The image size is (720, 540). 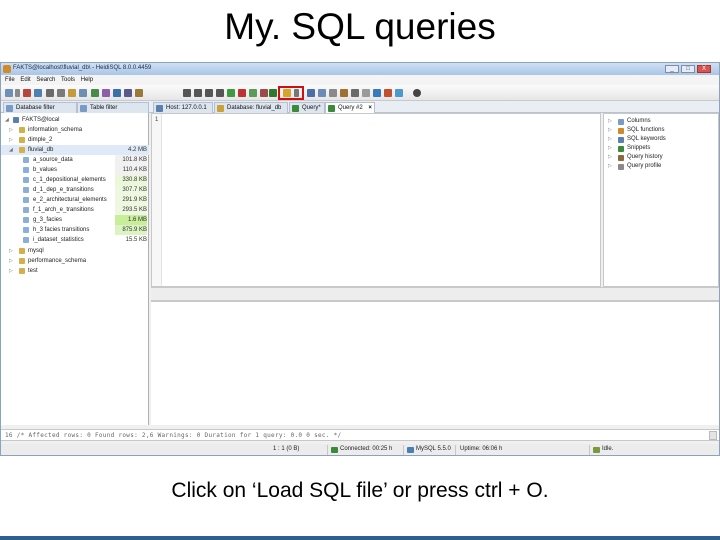 I want to click on tab-host: Host: 127.0.0.1, so click(x=183, y=107).